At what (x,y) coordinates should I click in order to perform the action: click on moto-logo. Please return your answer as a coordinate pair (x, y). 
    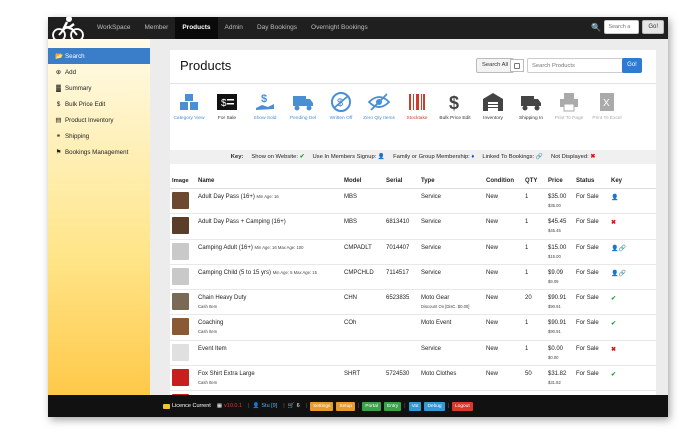
    Looking at the image, I should click on (69, 29).